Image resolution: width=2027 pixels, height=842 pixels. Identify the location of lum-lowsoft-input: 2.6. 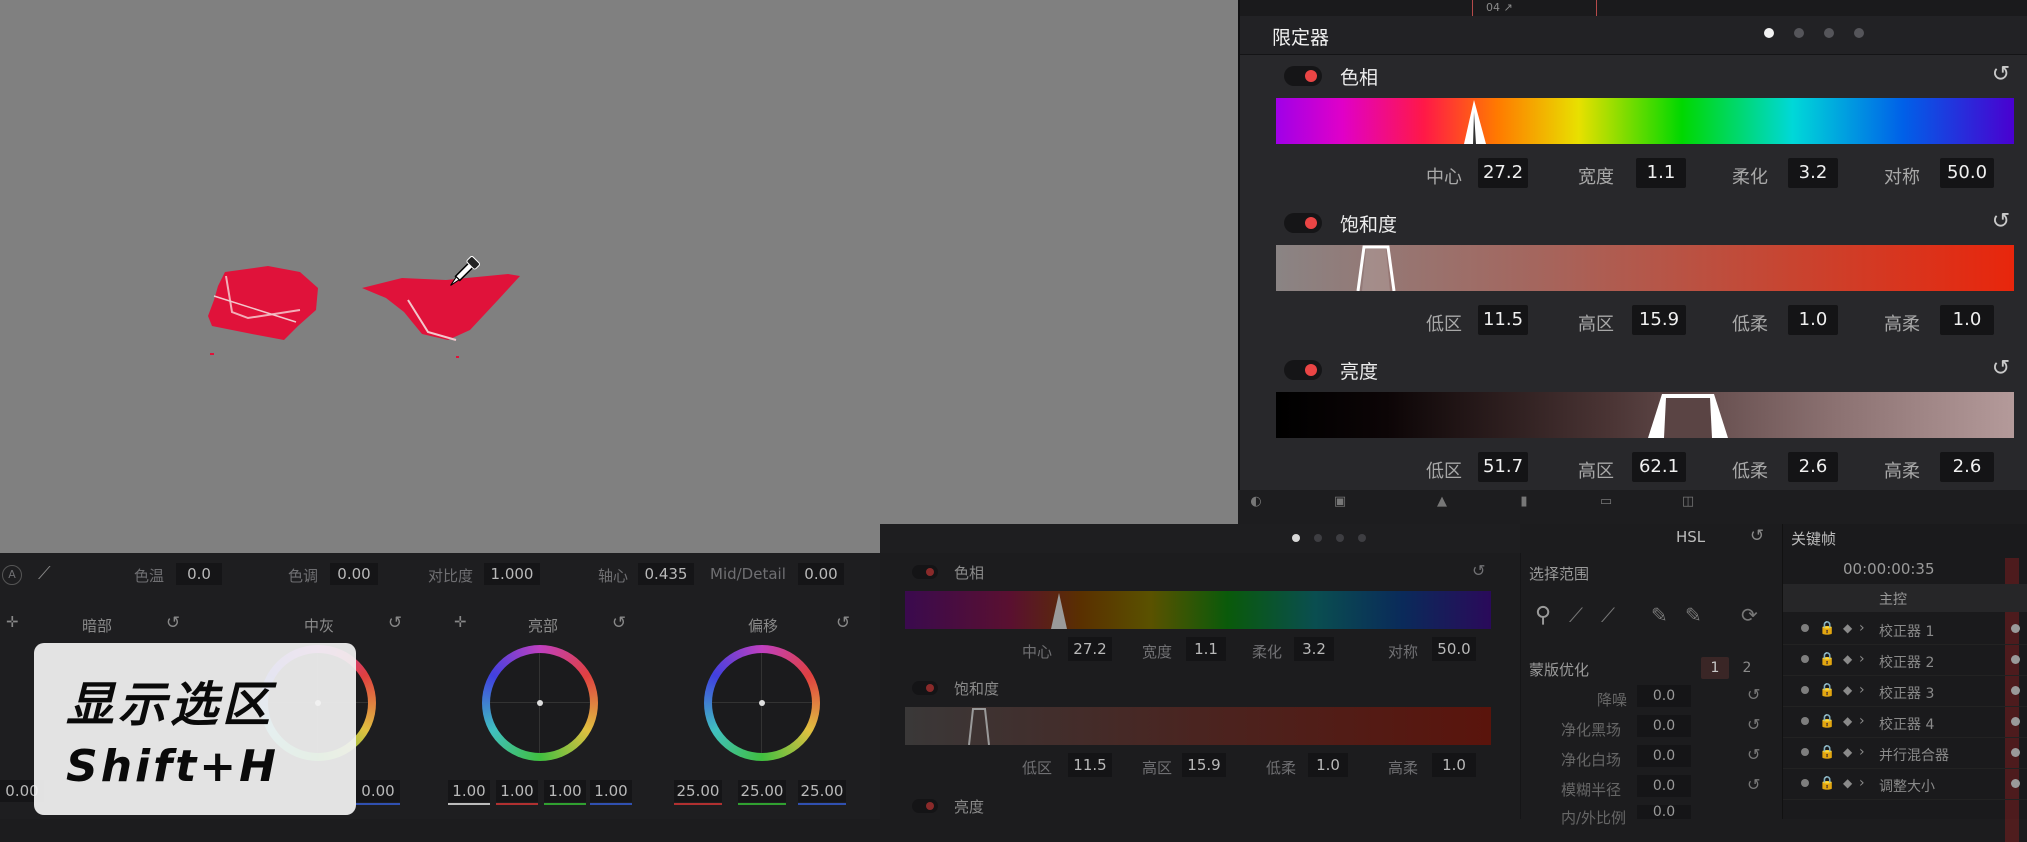
(1813, 467).